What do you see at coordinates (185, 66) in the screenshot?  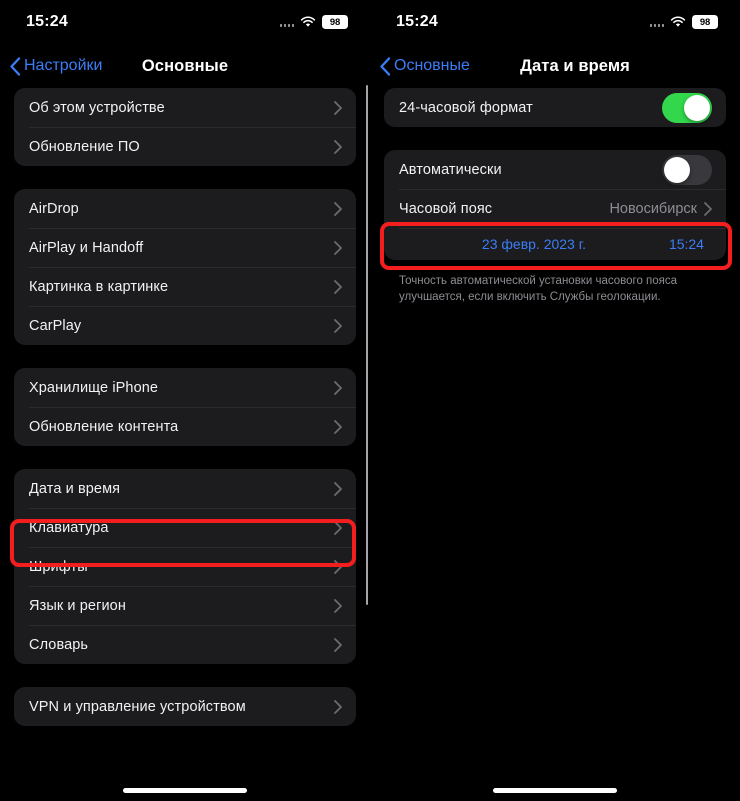 I see `nav-bar-left: Настройки Основные` at bounding box center [185, 66].